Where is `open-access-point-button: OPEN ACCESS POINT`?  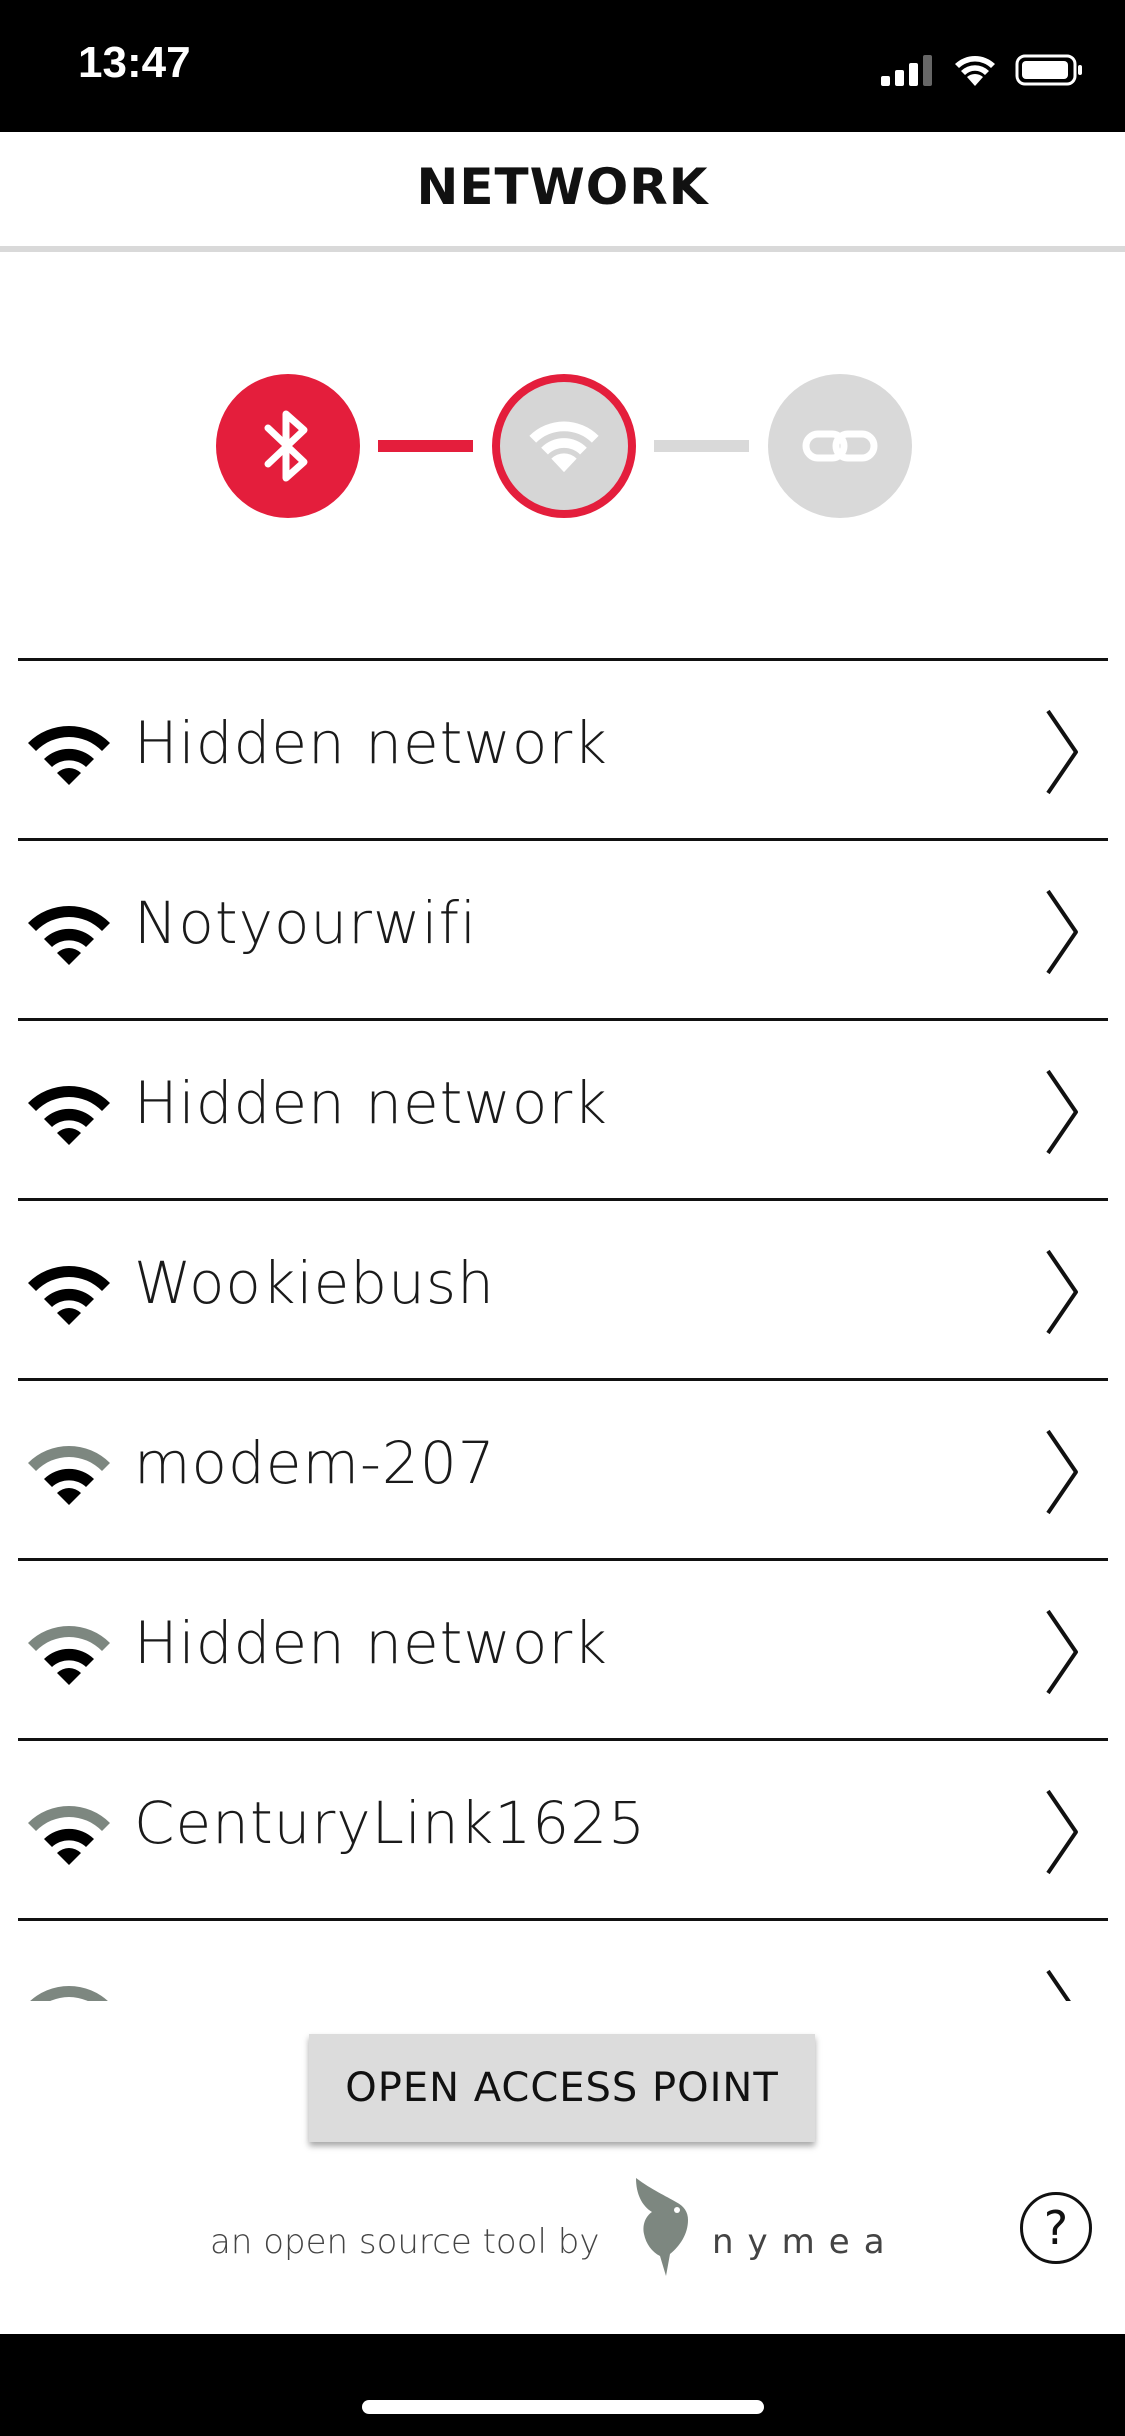
open-access-point-button: OPEN ACCESS POINT is located at coordinates (562, 2088).